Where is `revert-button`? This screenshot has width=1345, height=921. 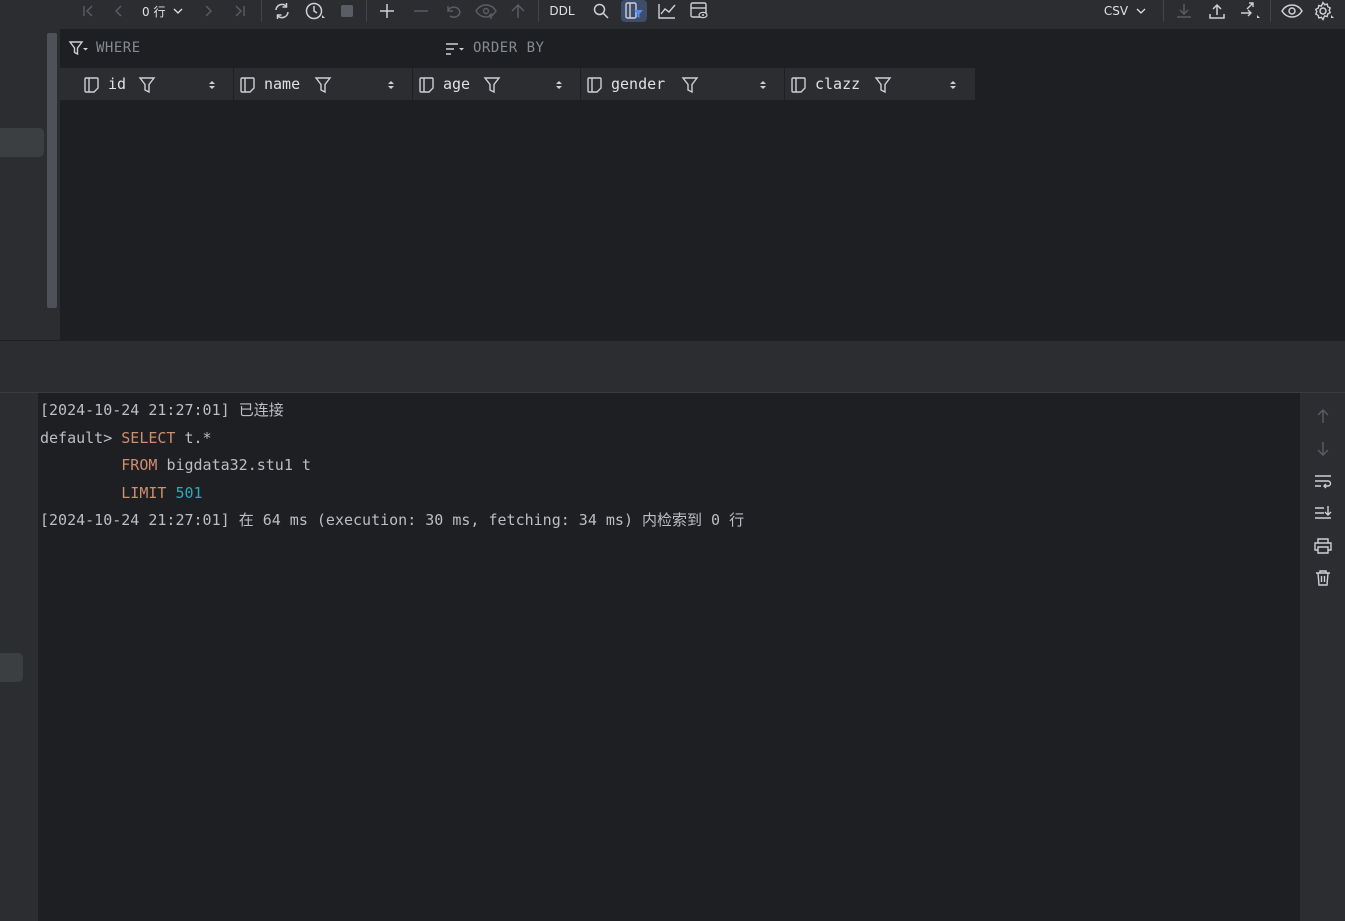
revert-button is located at coordinates (453, 11).